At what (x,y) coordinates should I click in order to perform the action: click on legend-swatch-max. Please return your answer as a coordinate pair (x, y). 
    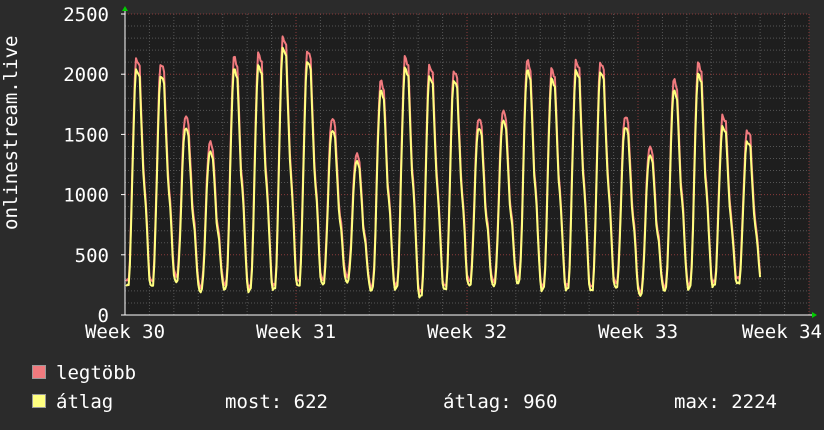
    Looking at the image, I should click on (39, 371).